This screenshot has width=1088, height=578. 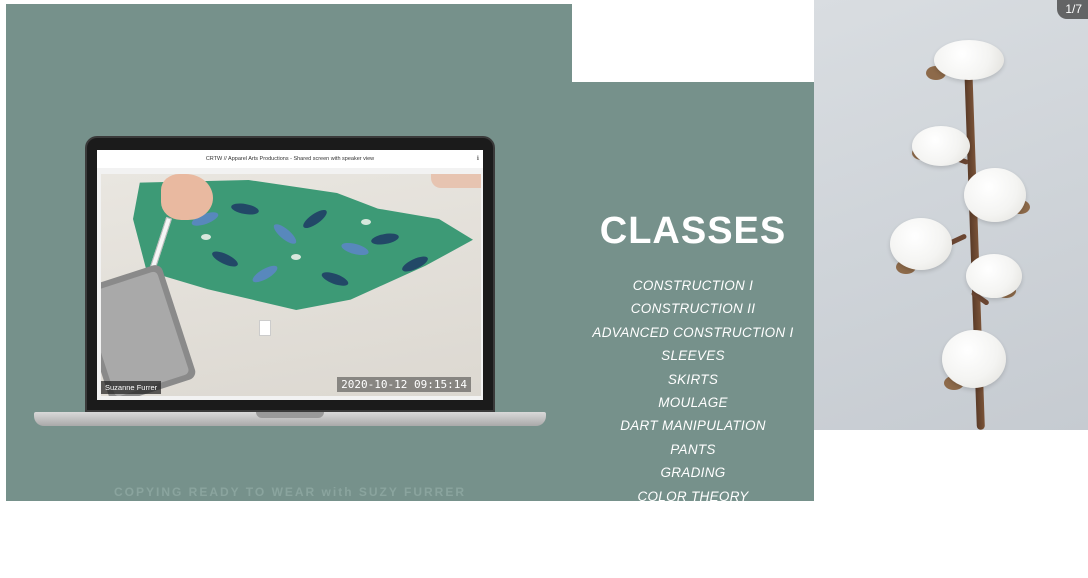 What do you see at coordinates (477, 159) in the screenshot?
I see `info-icon: ℹ` at bounding box center [477, 159].